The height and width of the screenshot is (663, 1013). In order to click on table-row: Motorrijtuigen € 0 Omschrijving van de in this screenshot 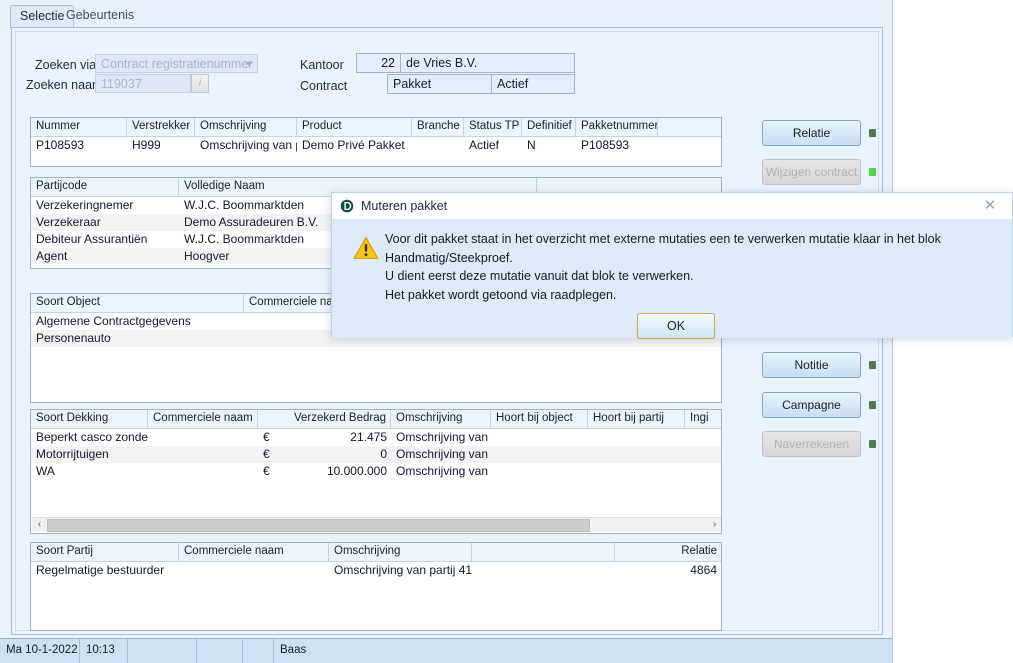, I will do `click(376, 454)`.